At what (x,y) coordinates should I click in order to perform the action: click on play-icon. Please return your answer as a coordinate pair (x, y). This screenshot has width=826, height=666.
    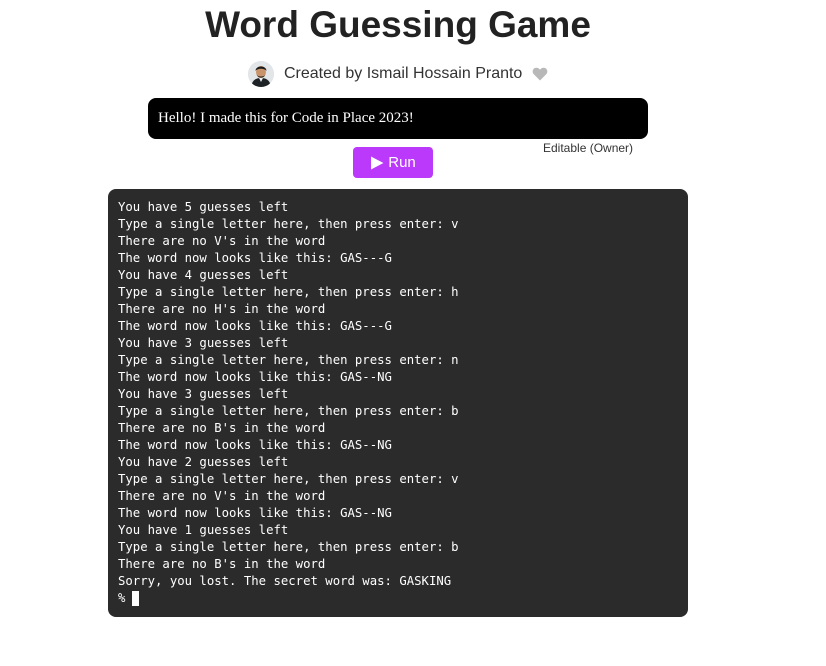
    Looking at the image, I should click on (377, 163).